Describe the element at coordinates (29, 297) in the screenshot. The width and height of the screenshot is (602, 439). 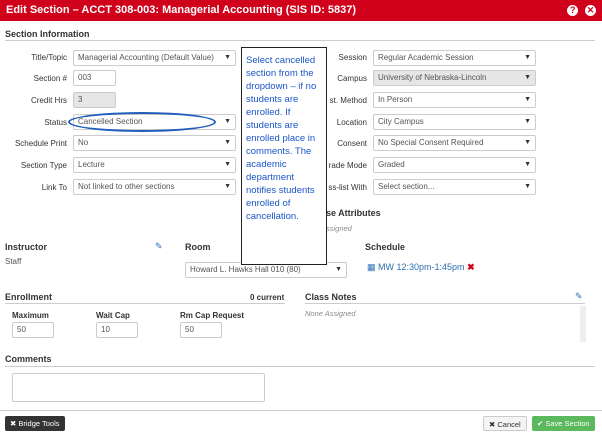
I see `enrollment-heading: Enrollment` at that location.